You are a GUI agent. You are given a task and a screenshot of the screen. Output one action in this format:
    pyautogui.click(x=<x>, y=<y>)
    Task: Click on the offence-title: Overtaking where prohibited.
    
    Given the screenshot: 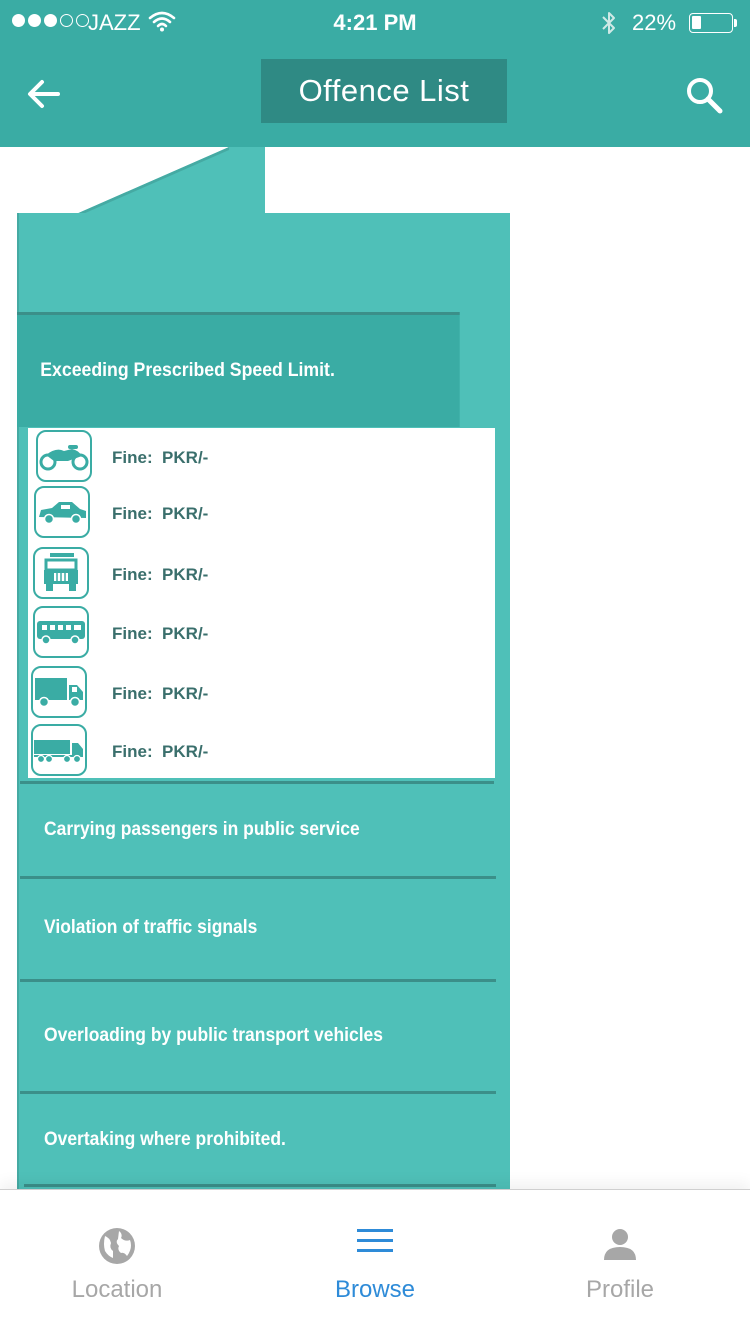 What is the action you would take?
    pyautogui.click(x=165, y=1139)
    